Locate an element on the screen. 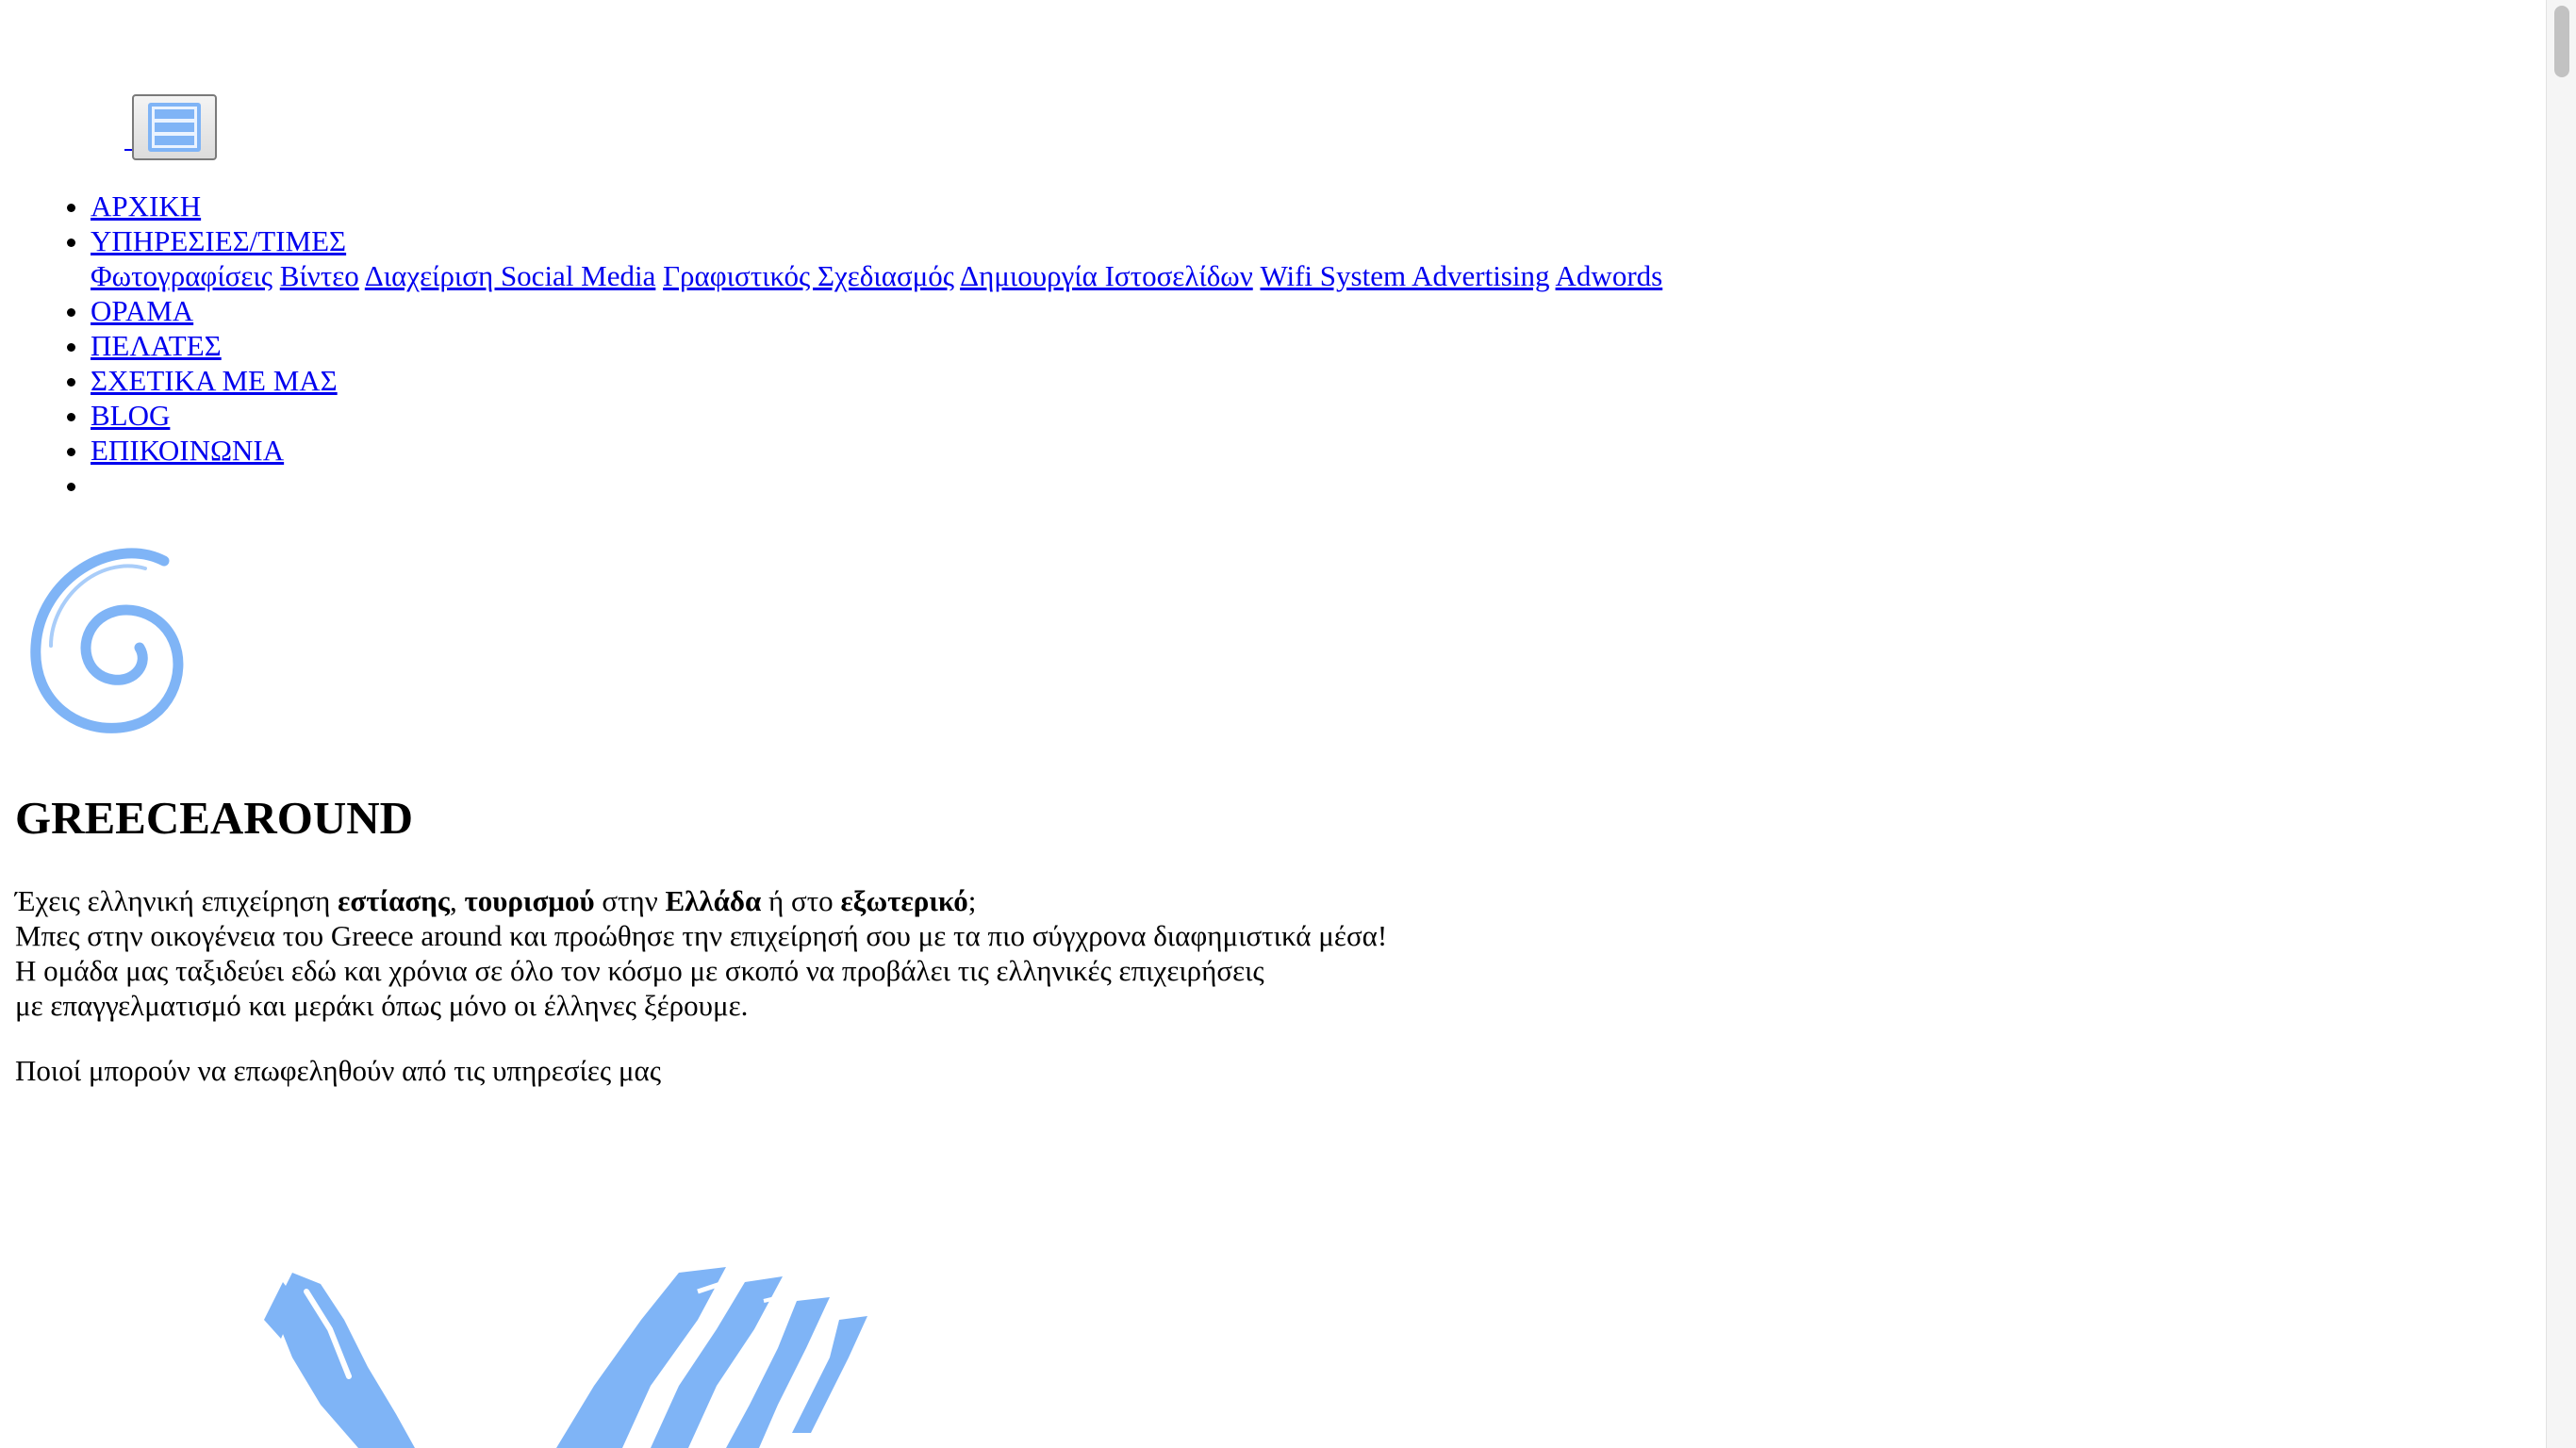 This screenshot has width=2576, height=1448. submenu-link-video: Βίντεο is located at coordinates (319, 275).